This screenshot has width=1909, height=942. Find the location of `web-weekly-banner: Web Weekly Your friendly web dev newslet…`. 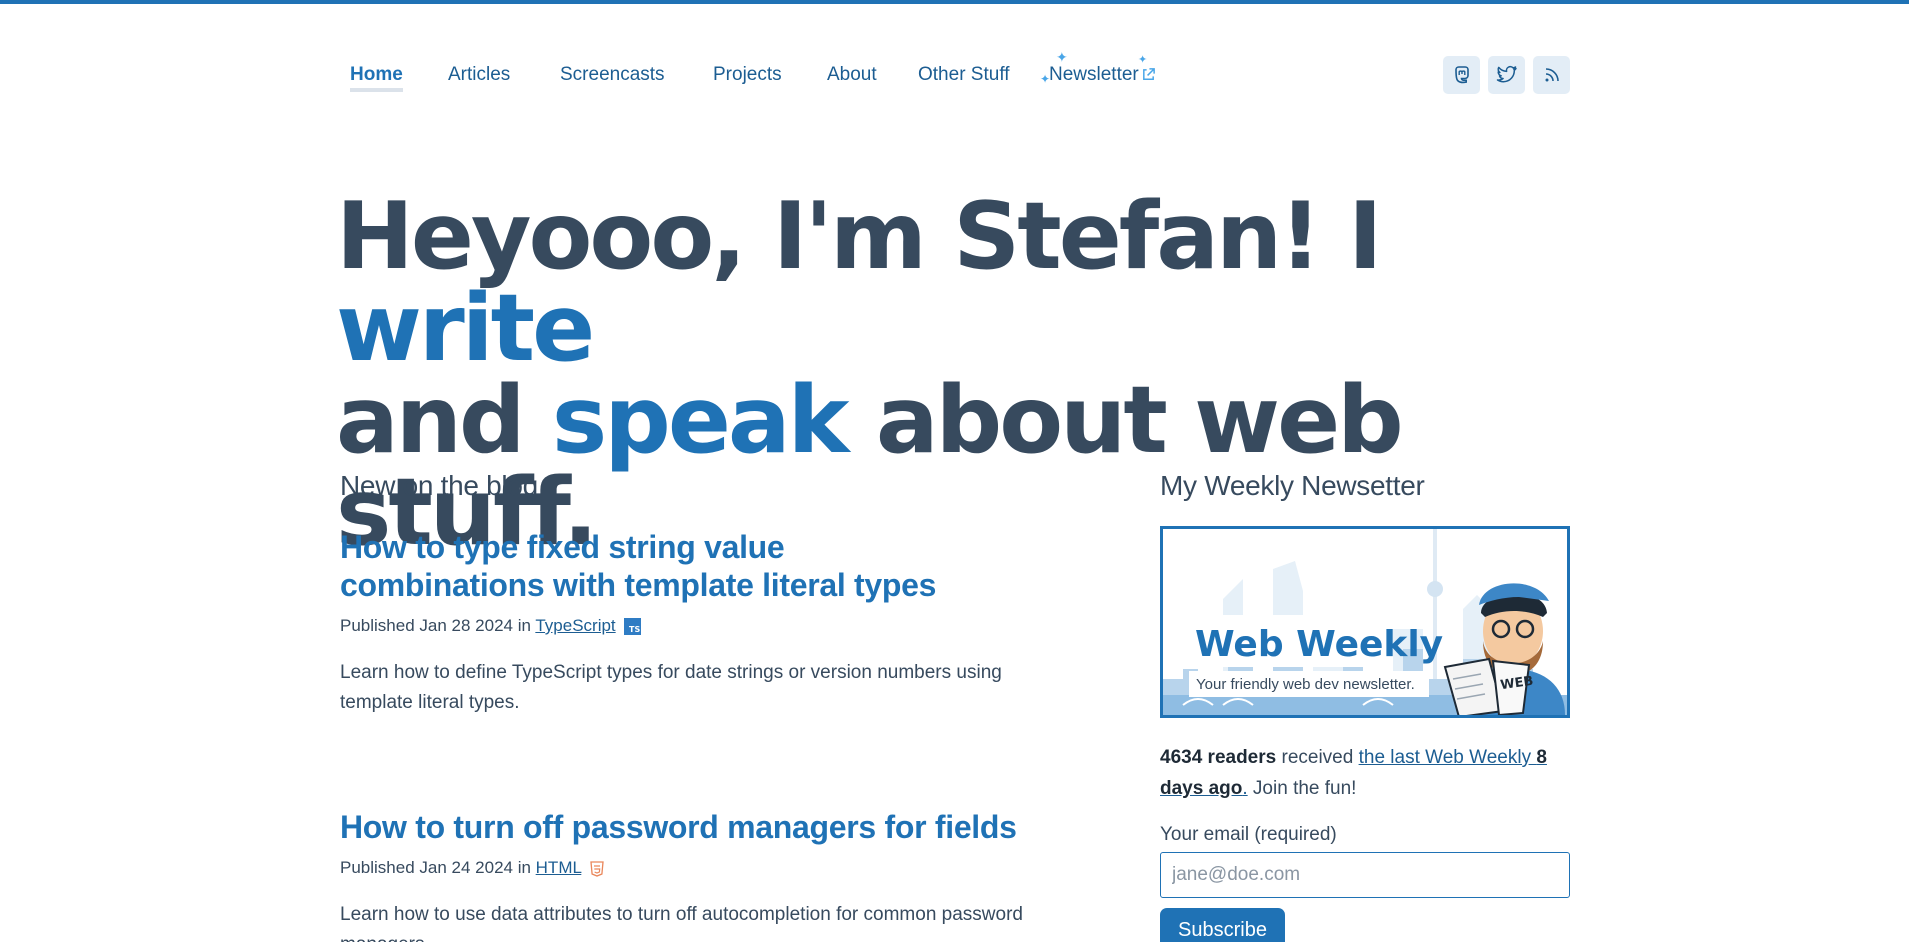

web-weekly-banner: Web Weekly Your friendly web dev newslet… is located at coordinates (1365, 622).